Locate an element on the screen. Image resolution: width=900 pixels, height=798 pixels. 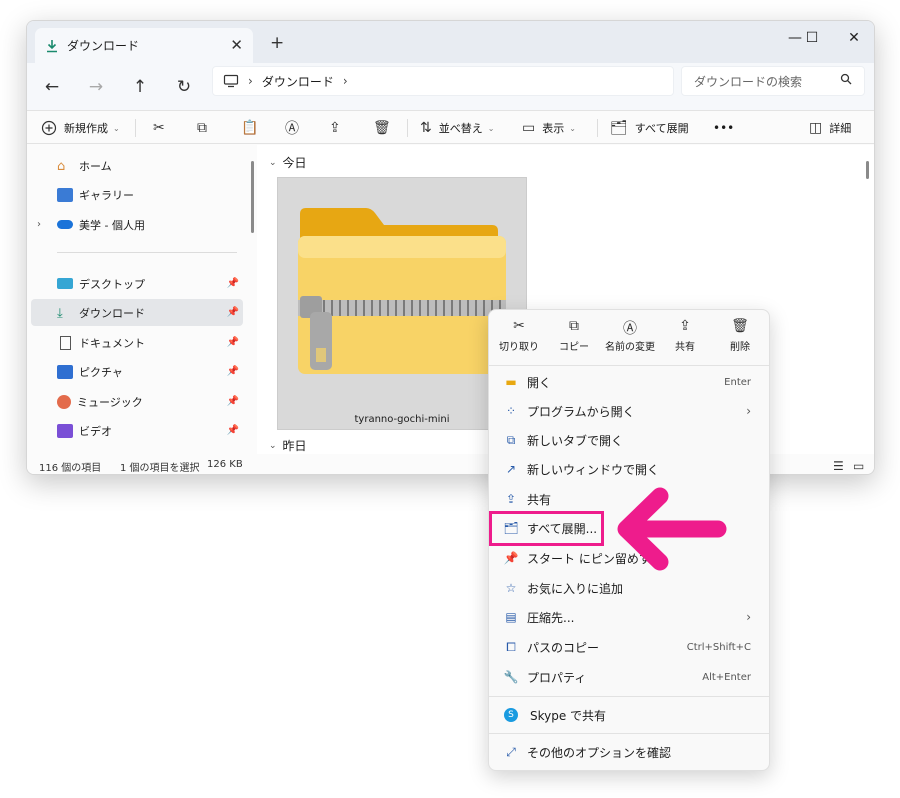
new-button: 新規作成 ⌄ is located at coordinates (80, 128).